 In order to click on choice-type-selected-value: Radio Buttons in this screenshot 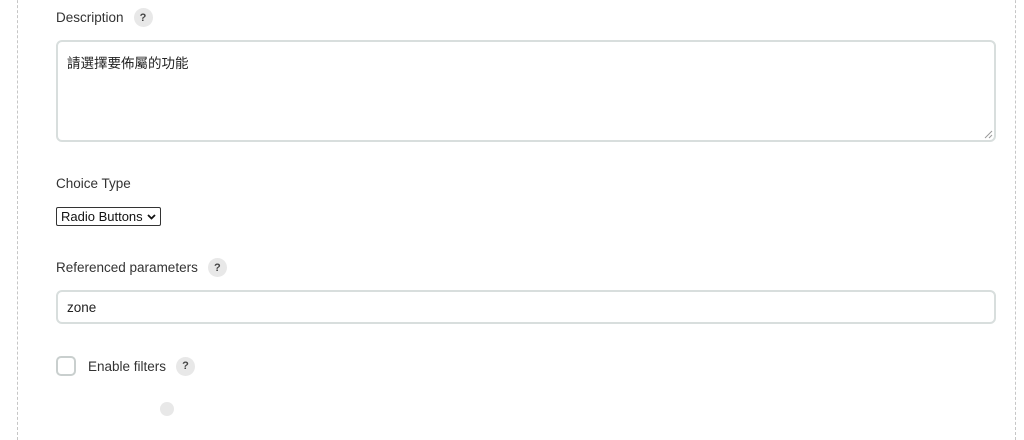, I will do `click(102, 216)`.